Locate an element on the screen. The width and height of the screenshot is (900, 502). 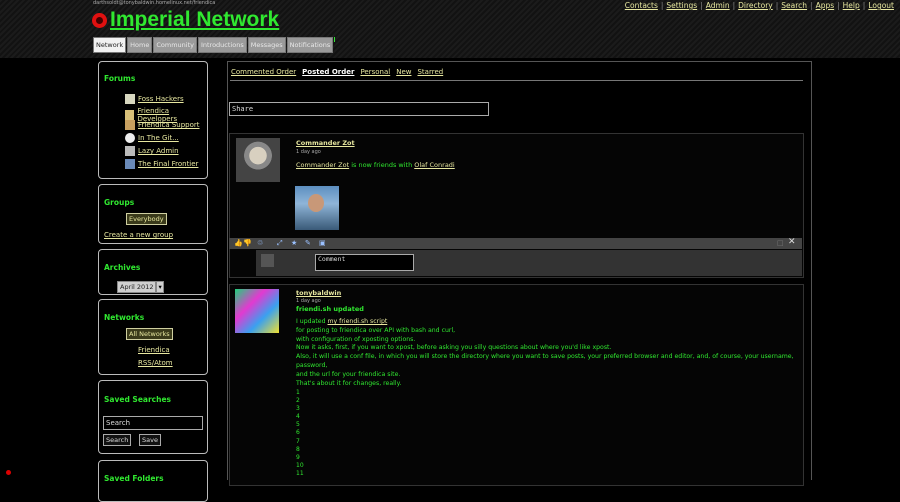
subtab-posted-order: Posted Order is located at coordinates (328, 72).